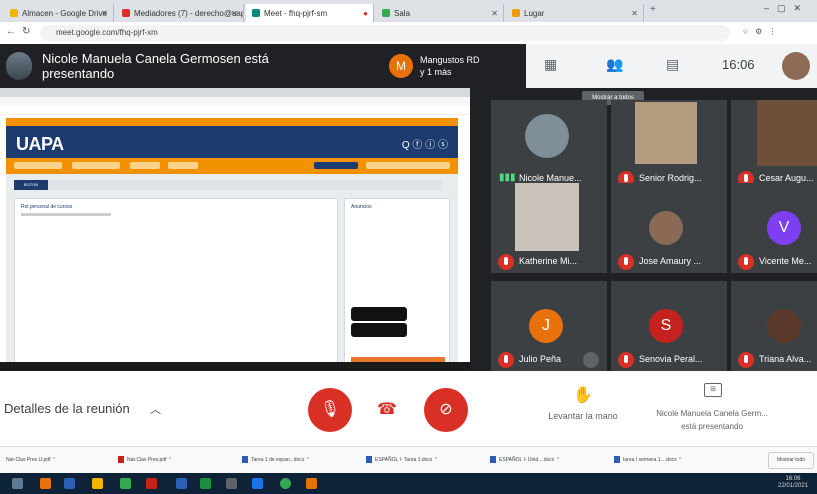 The image size is (817, 494). Describe the element at coordinates (653, 9) in the screenshot. I see `new-tab-icon: +` at that location.